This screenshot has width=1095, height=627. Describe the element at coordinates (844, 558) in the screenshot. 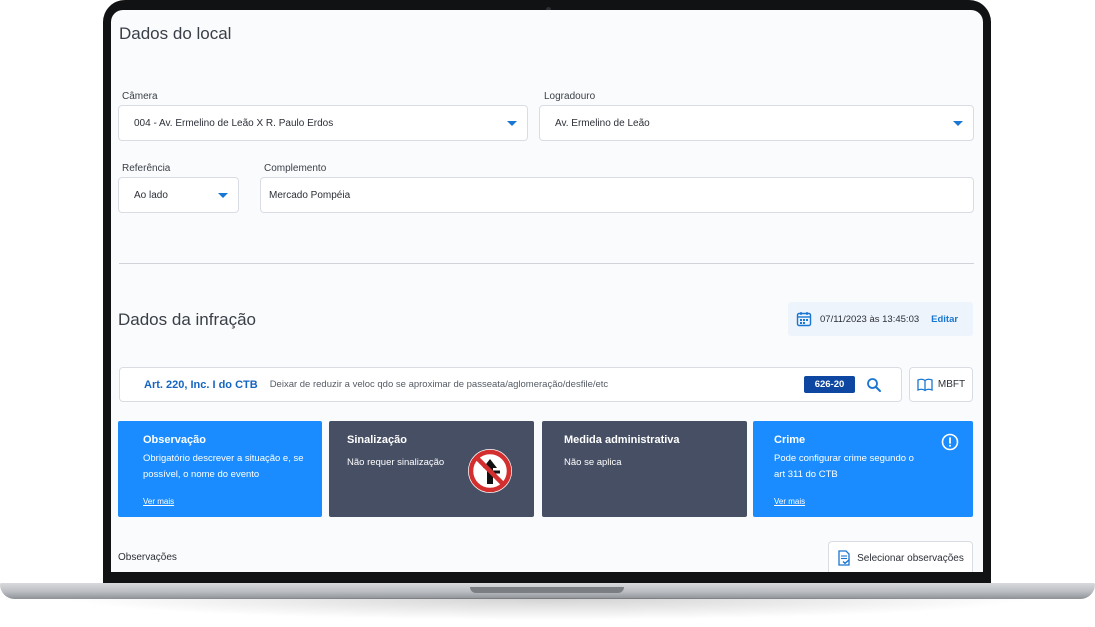

I see `document-check-icon` at that location.